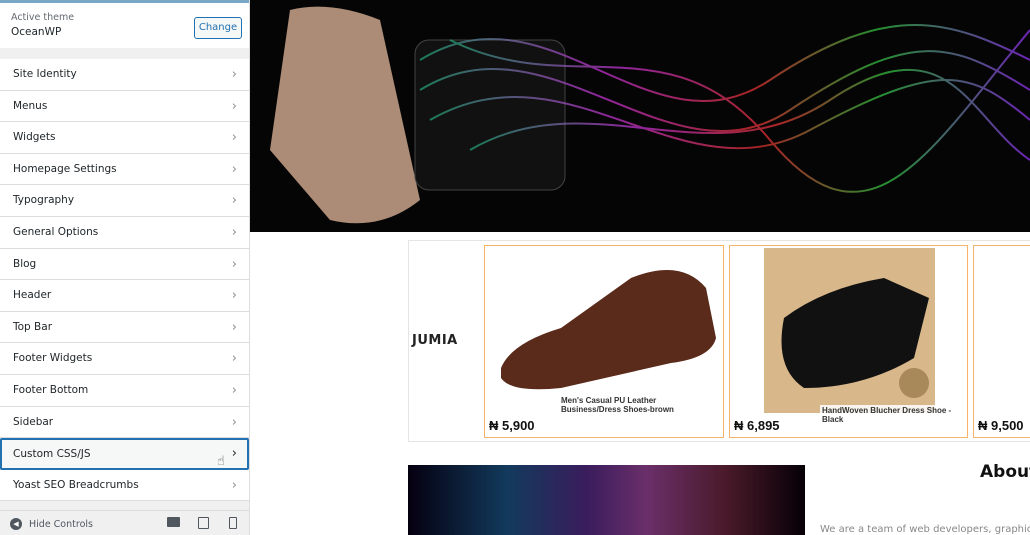  What do you see at coordinates (203, 523) in the screenshot?
I see `tablet-preview-icon` at bounding box center [203, 523].